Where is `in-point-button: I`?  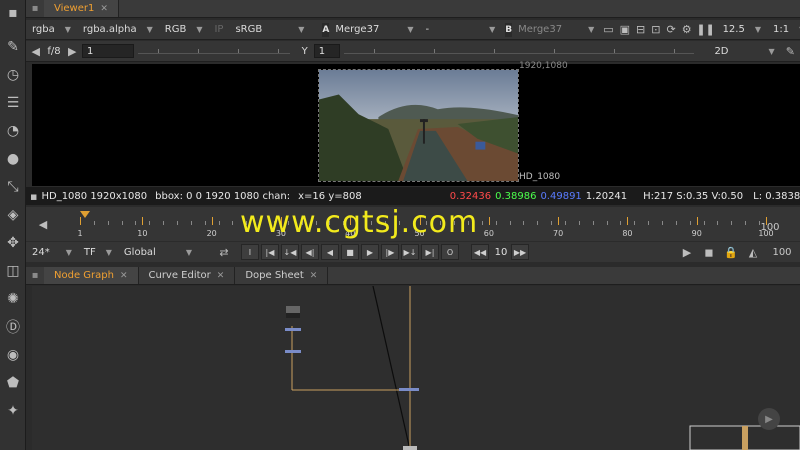
in-point-button: I is located at coordinates (249, 252).